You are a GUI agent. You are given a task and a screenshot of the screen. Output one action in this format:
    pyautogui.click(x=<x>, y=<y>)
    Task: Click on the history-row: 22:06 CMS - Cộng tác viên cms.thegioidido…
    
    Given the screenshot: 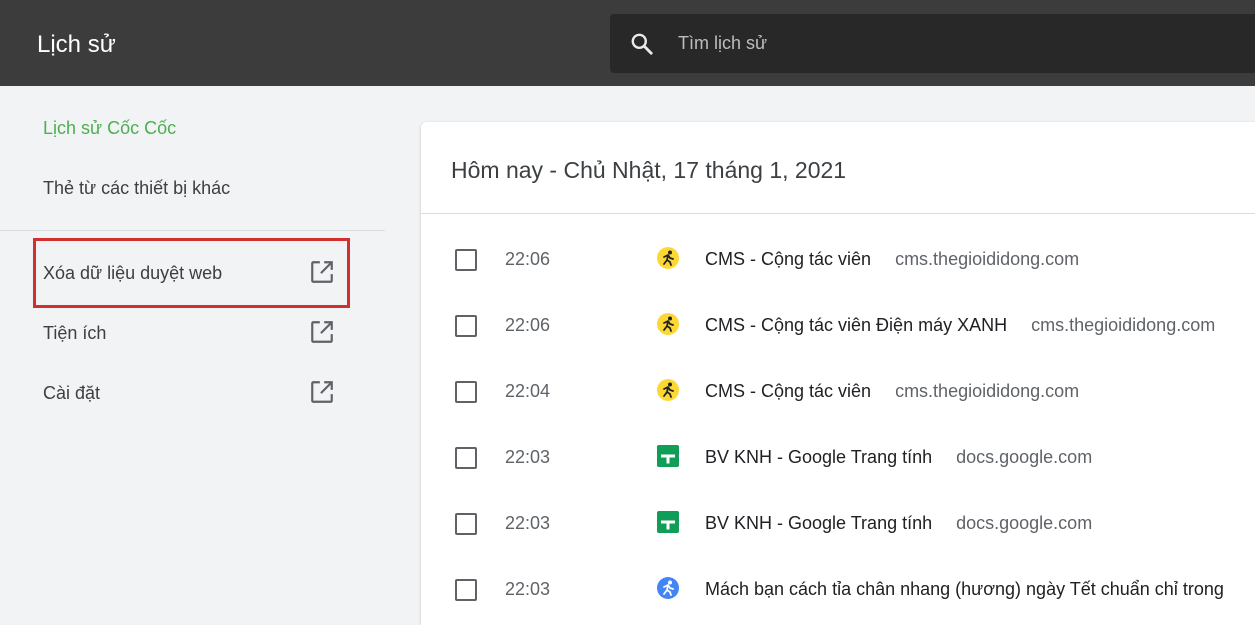 What is the action you would take?
    pyautogui.click(x=838, y=260)
    